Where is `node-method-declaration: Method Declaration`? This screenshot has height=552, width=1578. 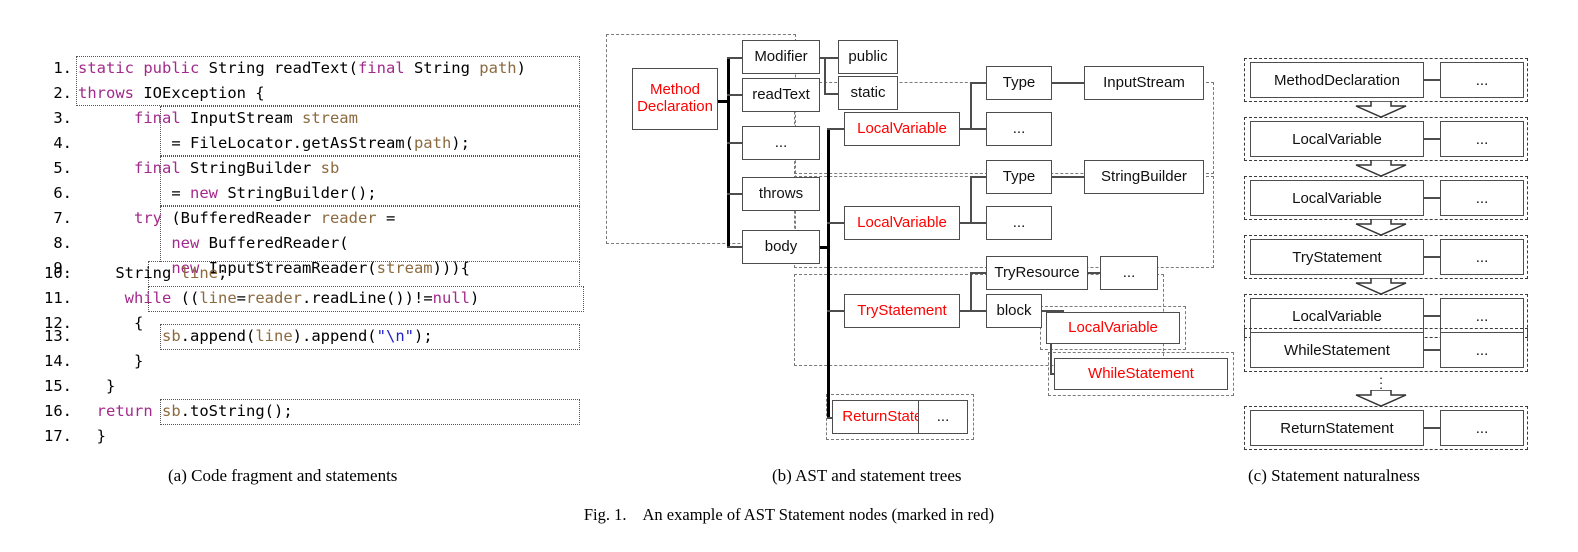 node-method-declaration: Method Declaration is located at coordinates (675, 99).